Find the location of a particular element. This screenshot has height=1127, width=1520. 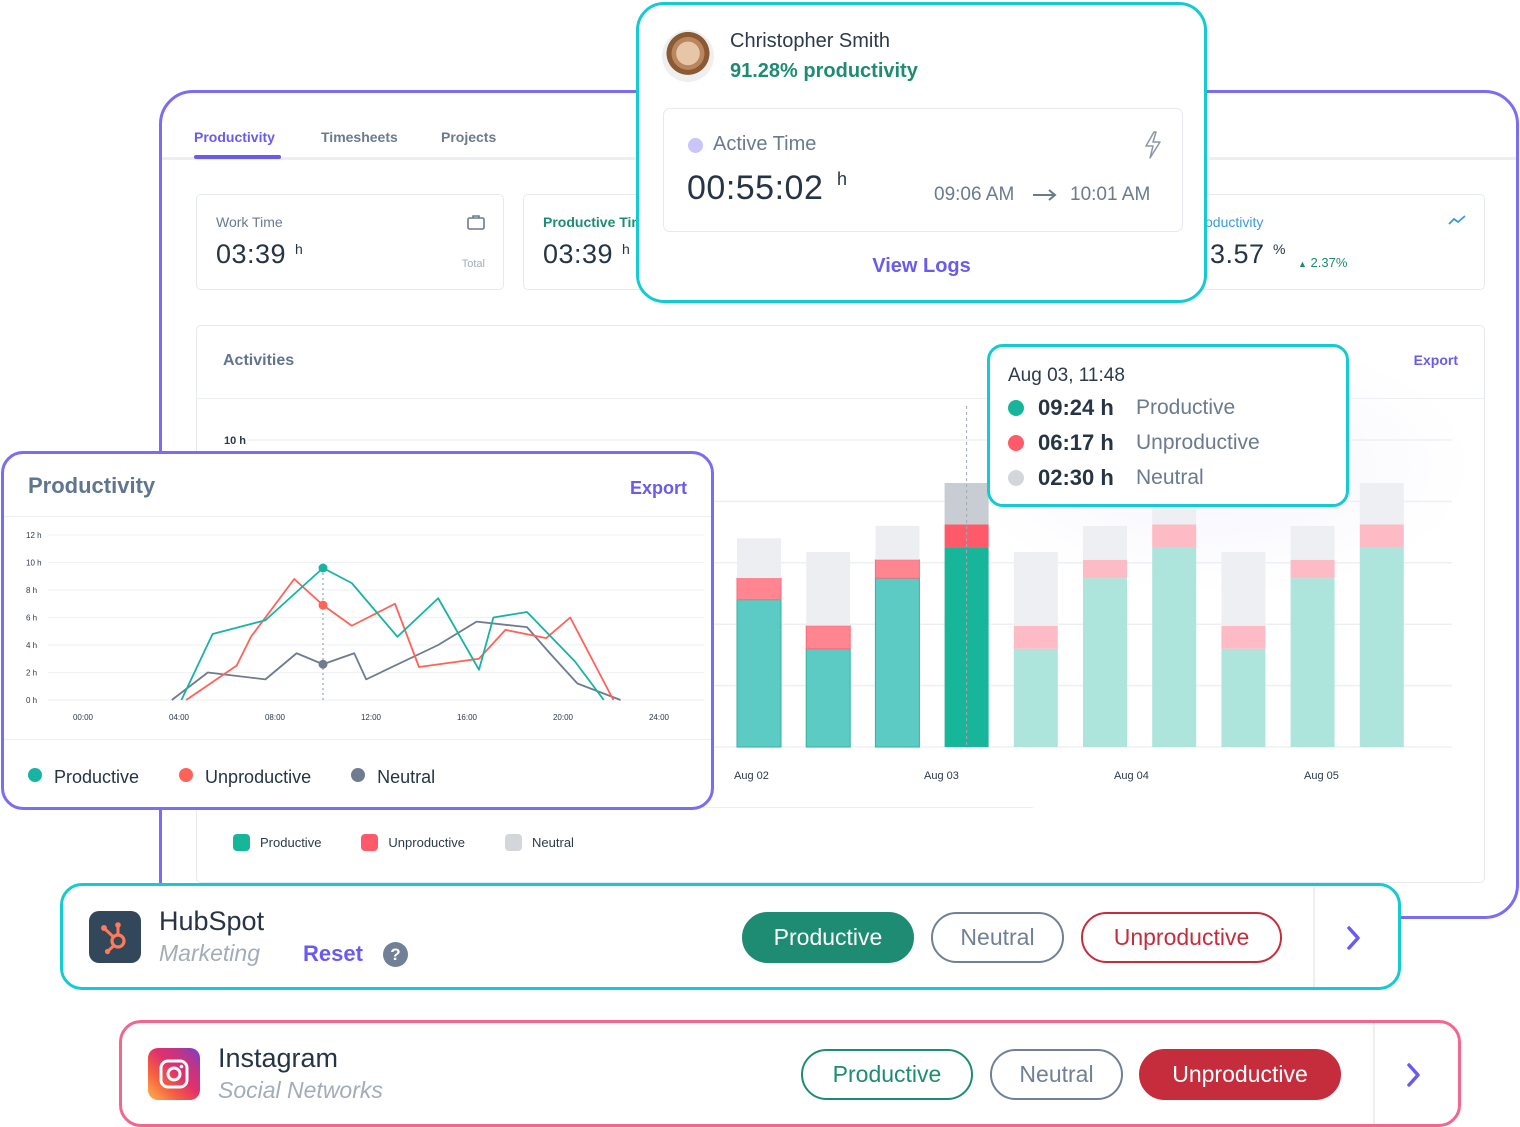

stat-label: oductivity is located at coordinates (1234, 222).